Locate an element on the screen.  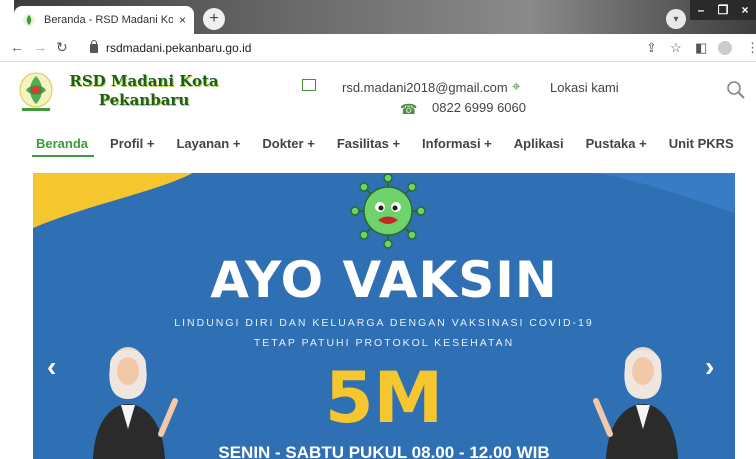
url-field: rsdmadani.pekanbaru.go.id is located at coordinates (171, 47).